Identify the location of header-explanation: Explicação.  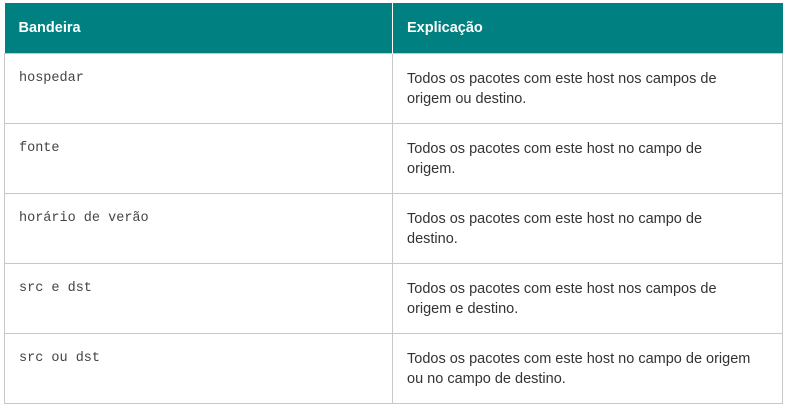
(587, 28).